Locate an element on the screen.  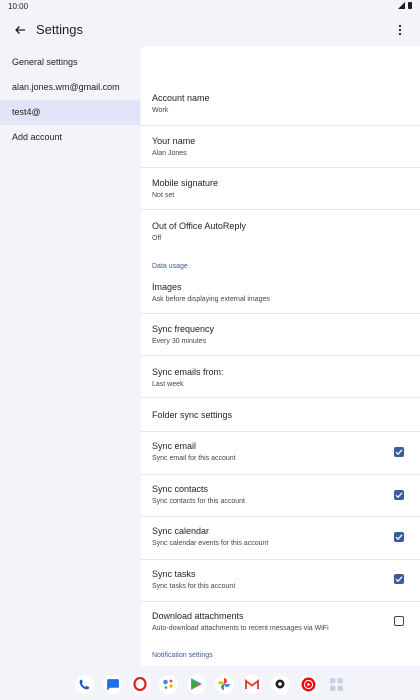
pref-title: Images is located at coordinates (167, 287).